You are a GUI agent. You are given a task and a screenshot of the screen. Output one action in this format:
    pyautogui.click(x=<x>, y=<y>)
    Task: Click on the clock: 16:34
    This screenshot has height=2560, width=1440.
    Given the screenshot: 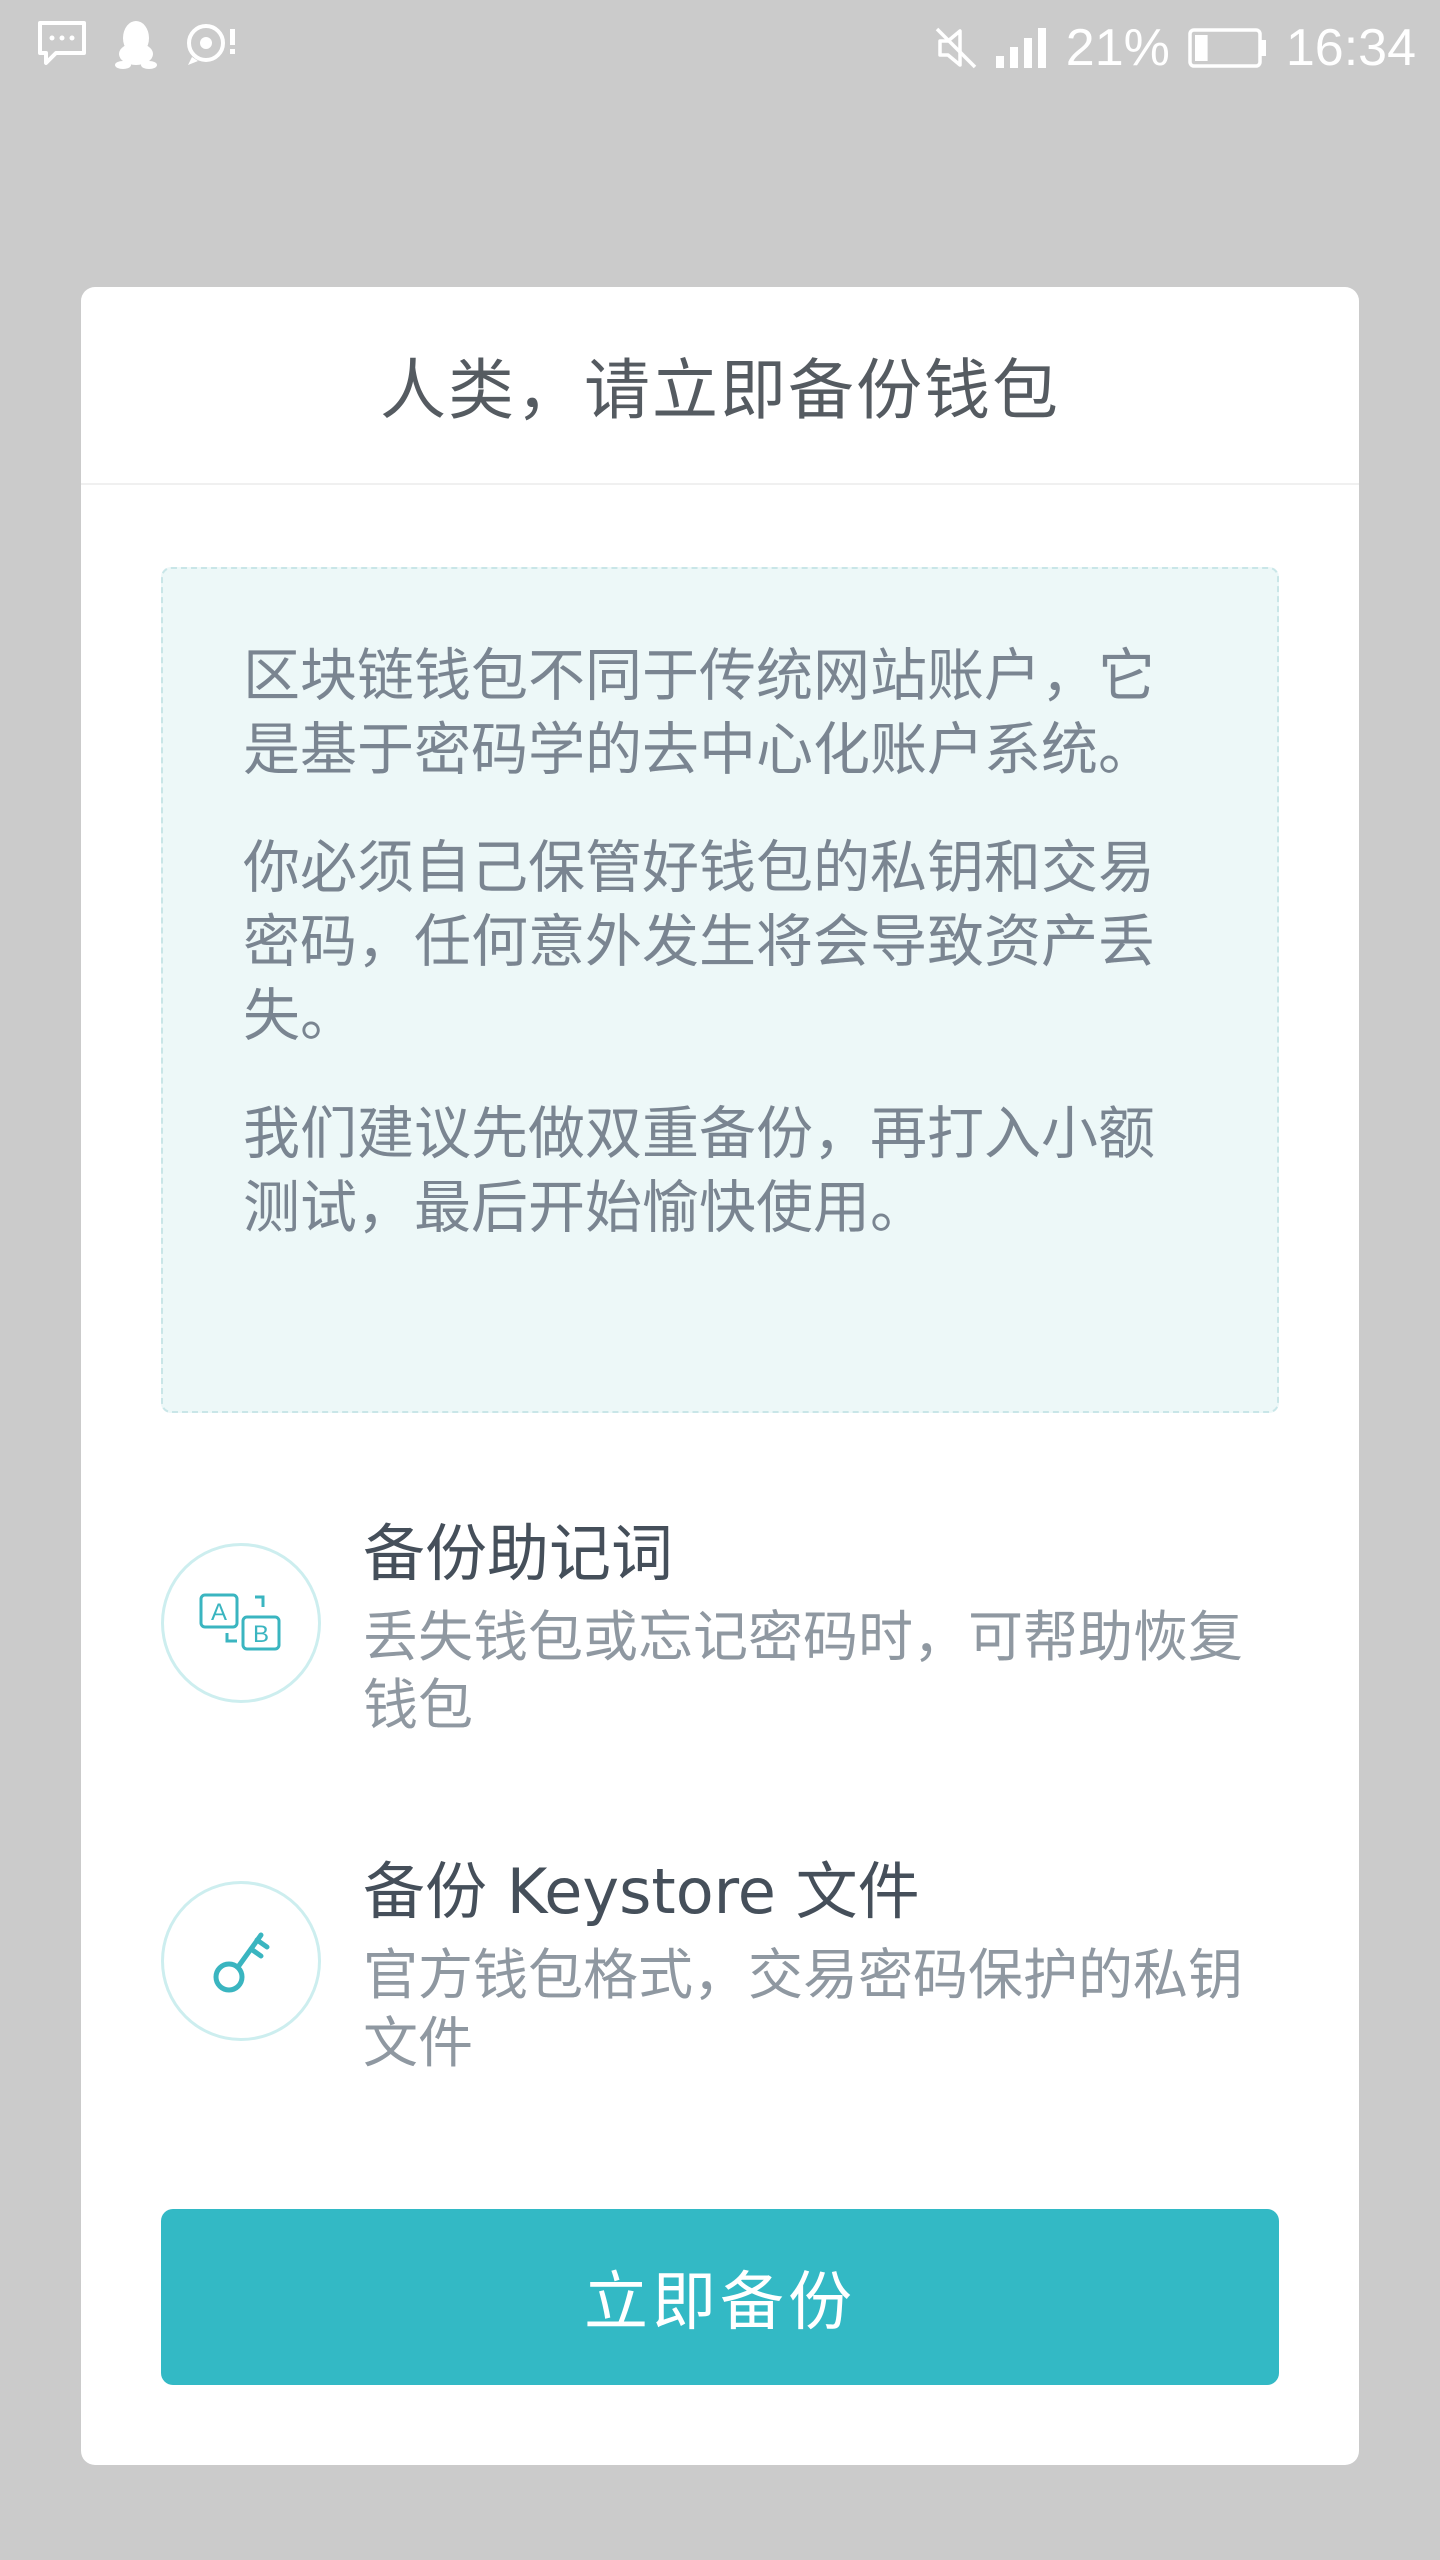 What is the action you would take?
    pyautogui.click(x=1350, y=48)
    